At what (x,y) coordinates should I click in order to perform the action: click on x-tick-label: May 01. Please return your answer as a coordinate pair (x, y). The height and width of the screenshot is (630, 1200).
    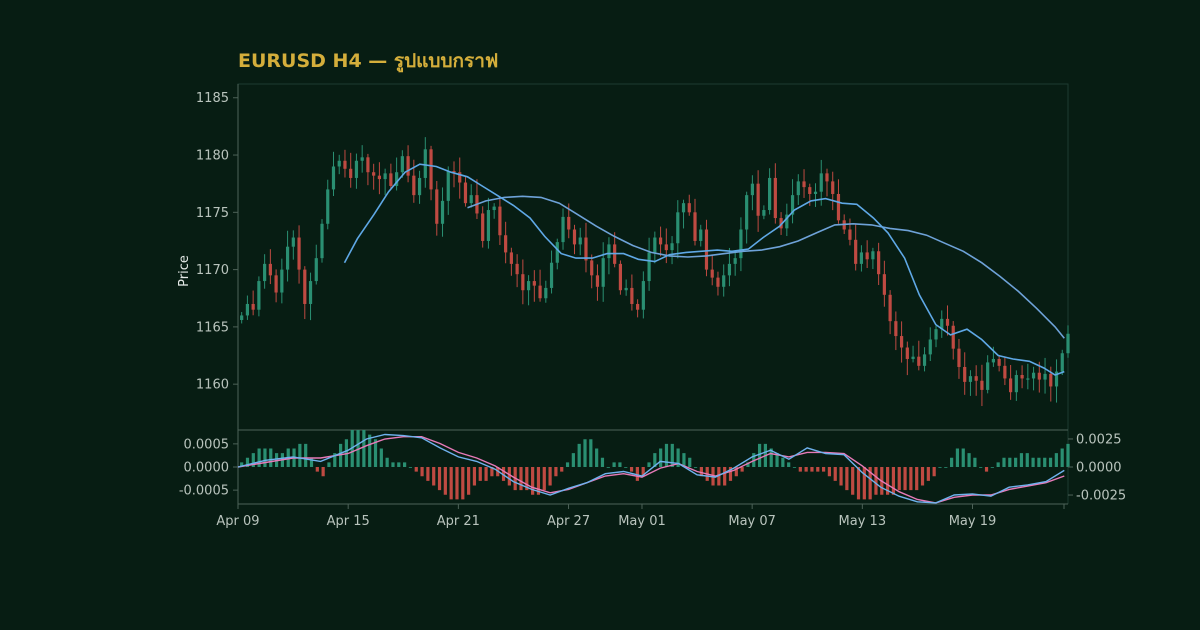
    Looking at the image, I should click on (642, 521).